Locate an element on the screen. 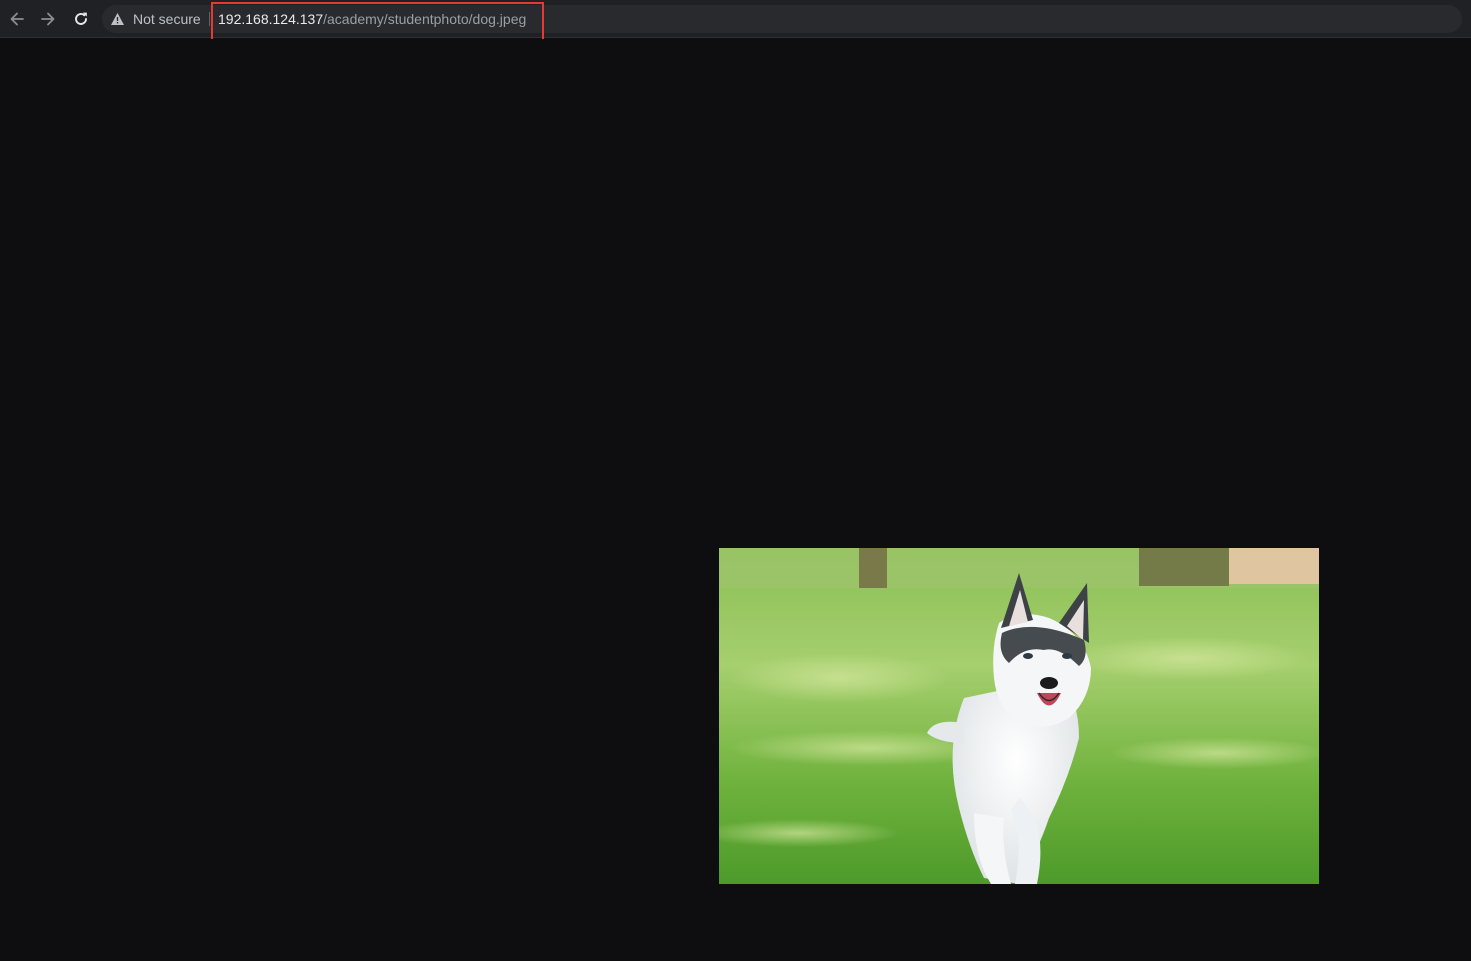 This screenshot has width=1471, height=961. forward-button is located at coordinates (48, 19).